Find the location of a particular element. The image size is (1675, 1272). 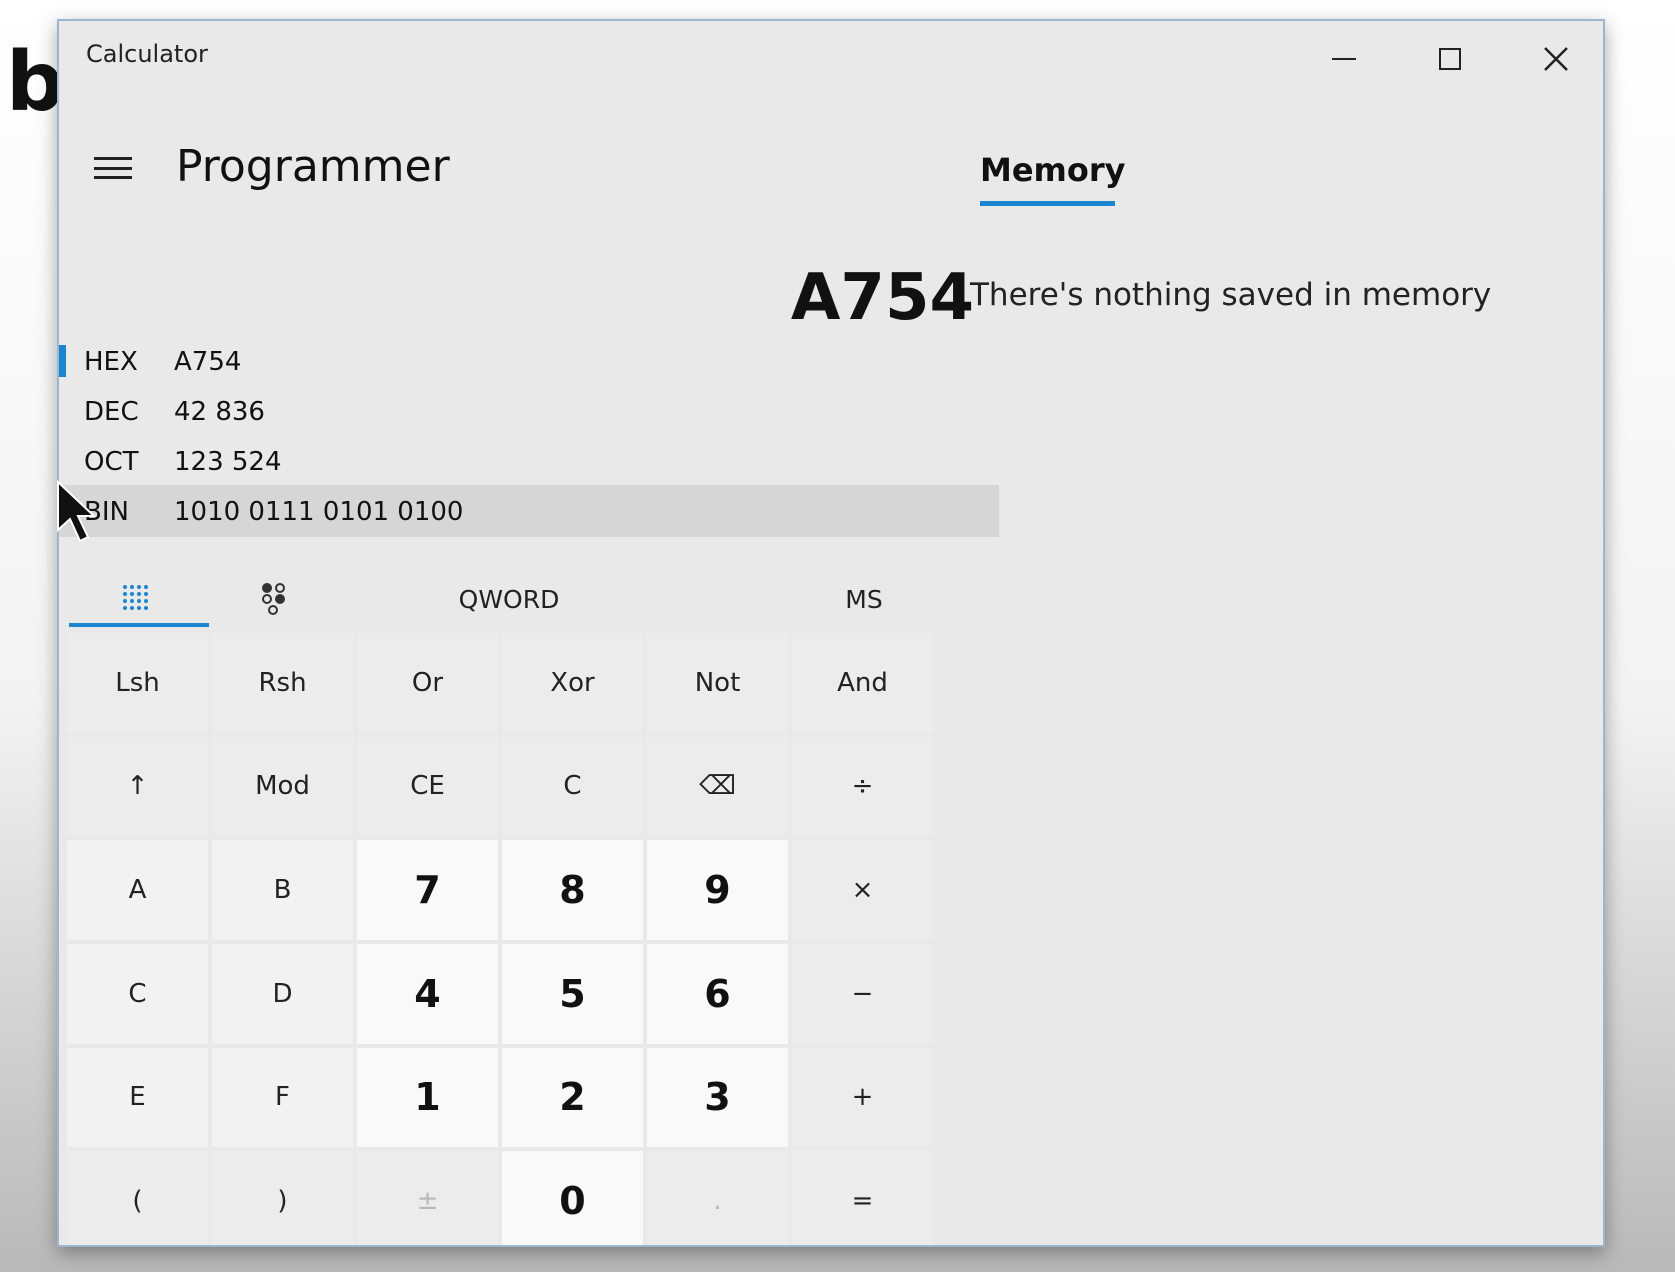

hex-a-button: A is located at coordinates (137, 890).